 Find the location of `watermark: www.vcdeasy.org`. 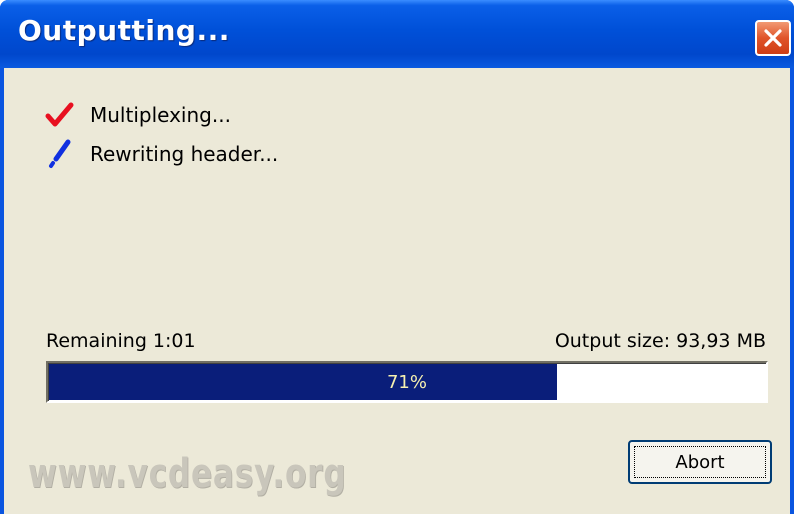

watermark: www.vcdeasy.org is located at coordinates (187, 474).